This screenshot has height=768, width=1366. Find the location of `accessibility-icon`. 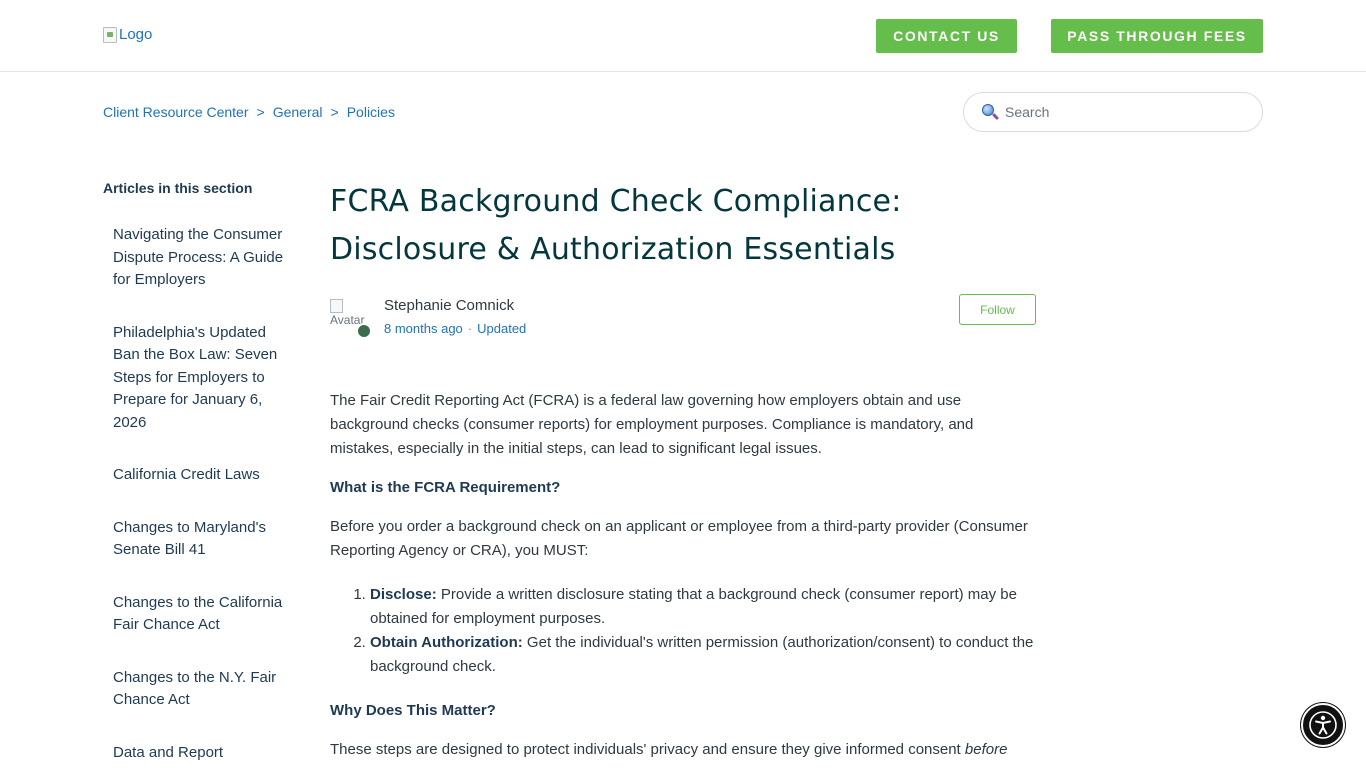

accessibility-icon is located at coordinates (1323, 725).